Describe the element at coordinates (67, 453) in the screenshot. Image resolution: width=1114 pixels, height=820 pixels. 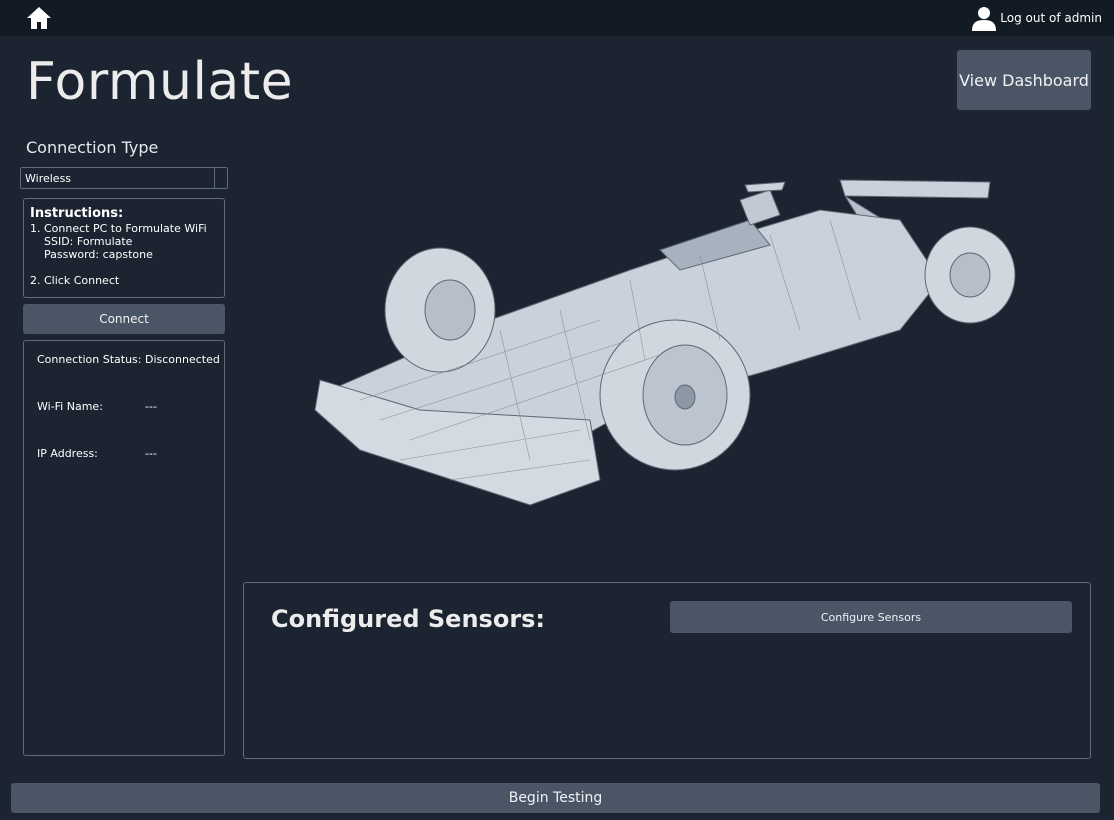
I see `ip-key: IP Address:` at that location.